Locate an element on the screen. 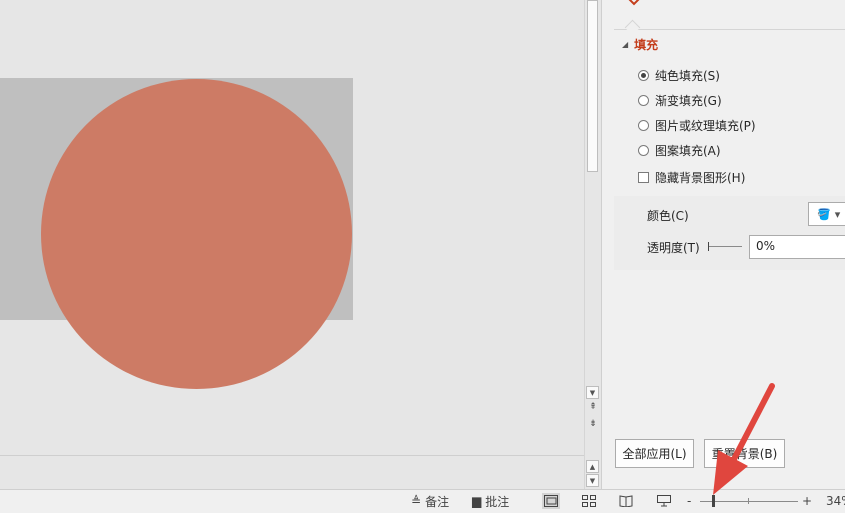 The width and height of the screenshot is (845, 513). notes-icon: ≜ is located at coordinates (416, 501).